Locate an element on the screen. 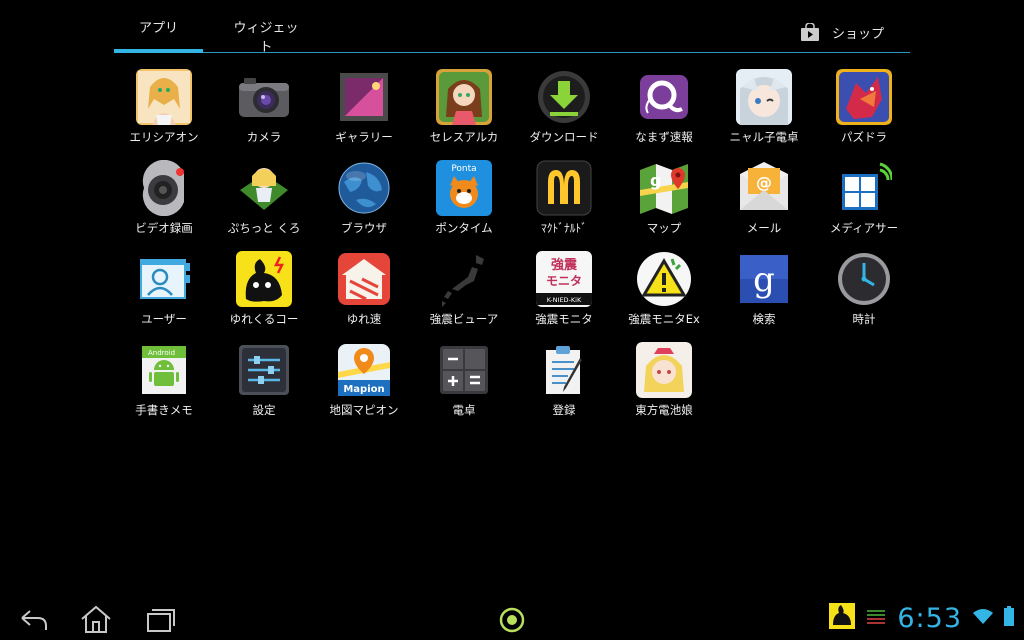 The height and width of the screenshot is (640, 1024). ponta-icon: Ponta is located at coordinates (464, 188).